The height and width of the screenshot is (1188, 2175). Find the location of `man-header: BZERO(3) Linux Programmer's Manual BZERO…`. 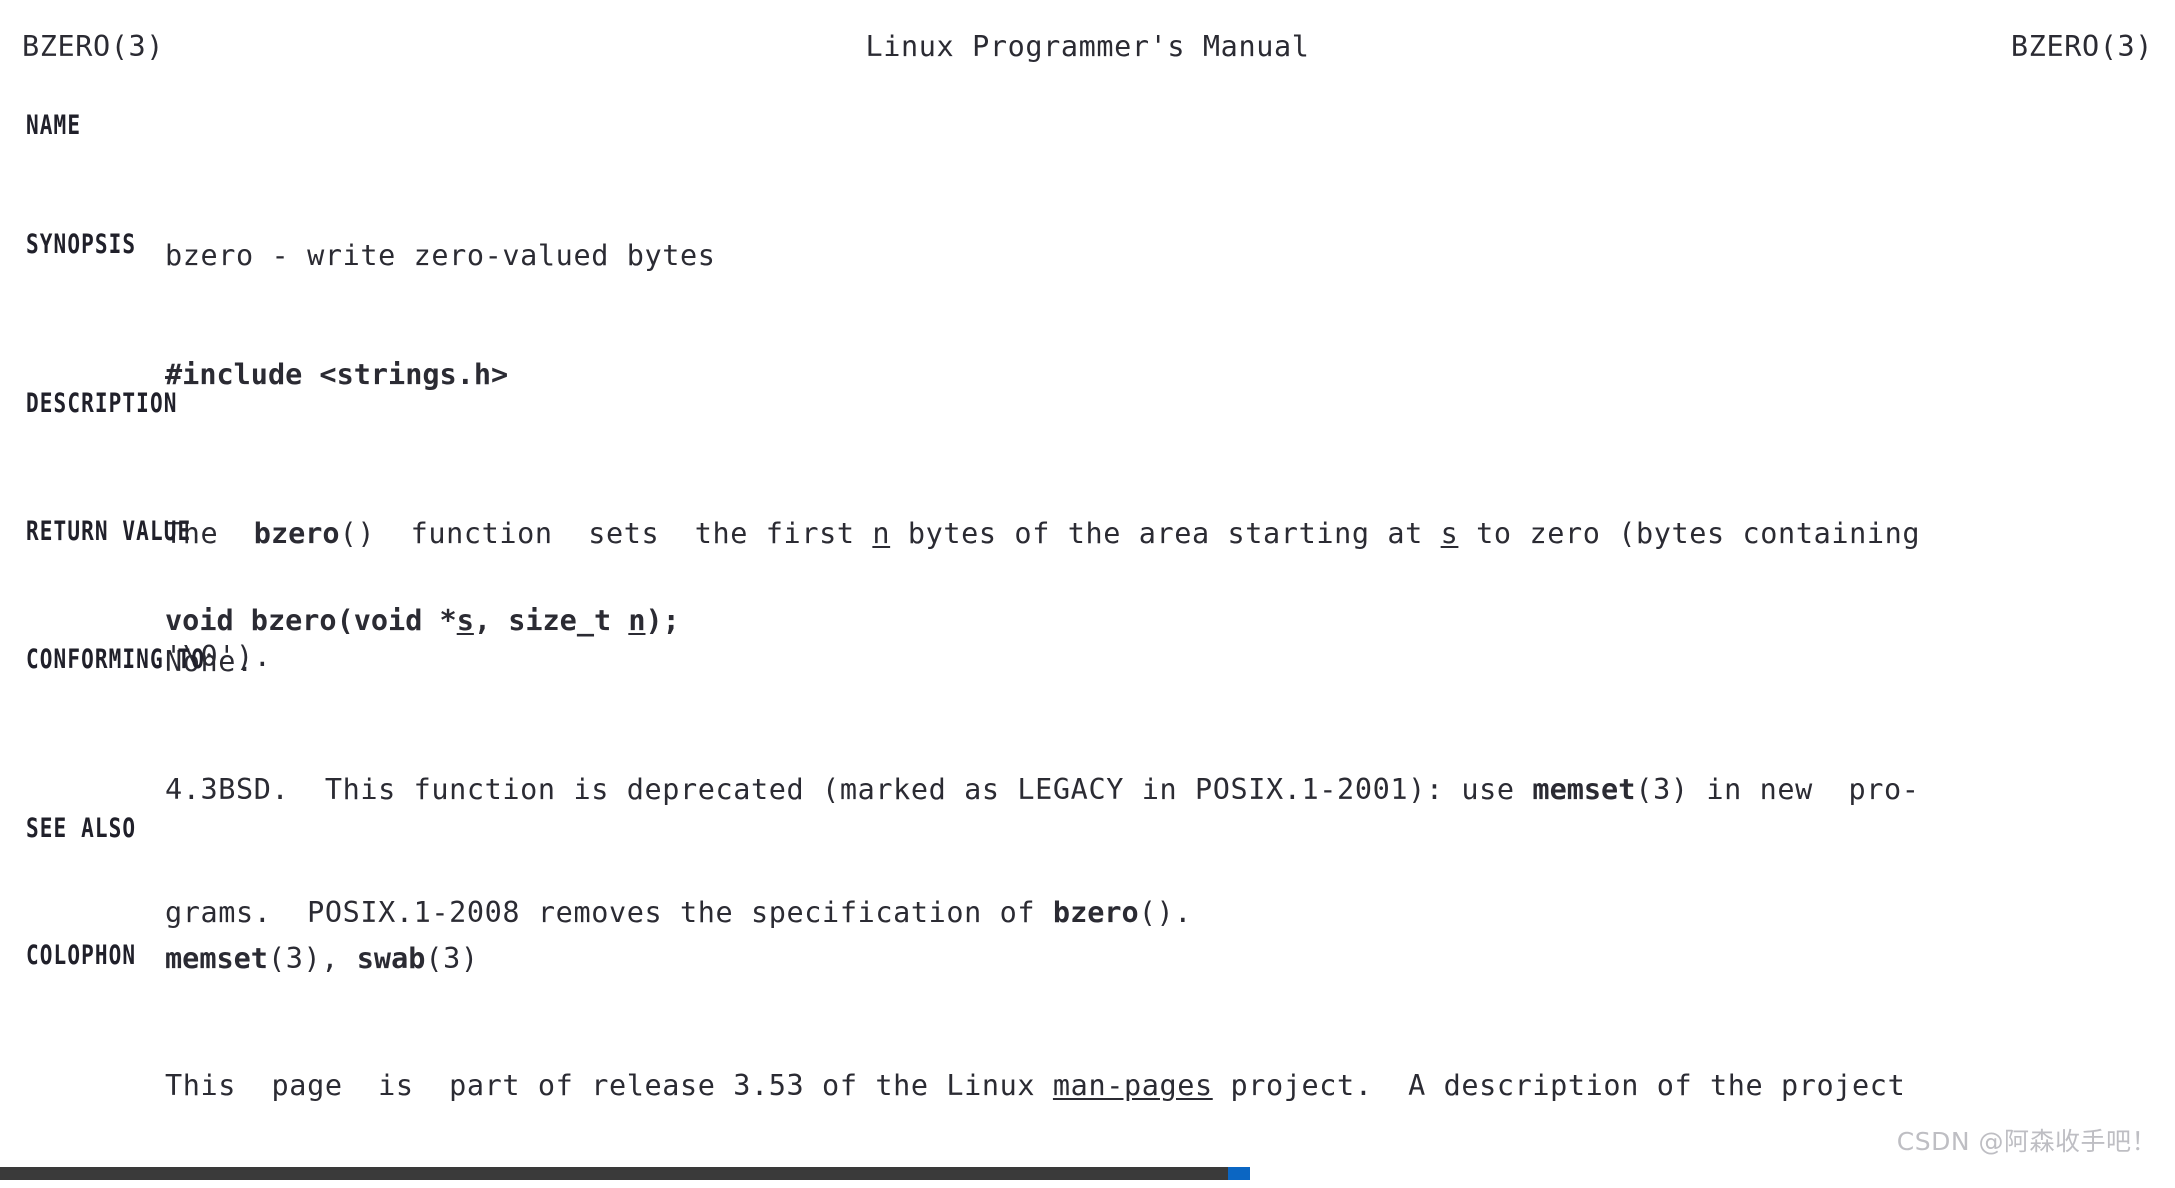

man-header: BZERO(3) Linux Programmer's Manual BZERO… is located at coordinates (1087, 46).